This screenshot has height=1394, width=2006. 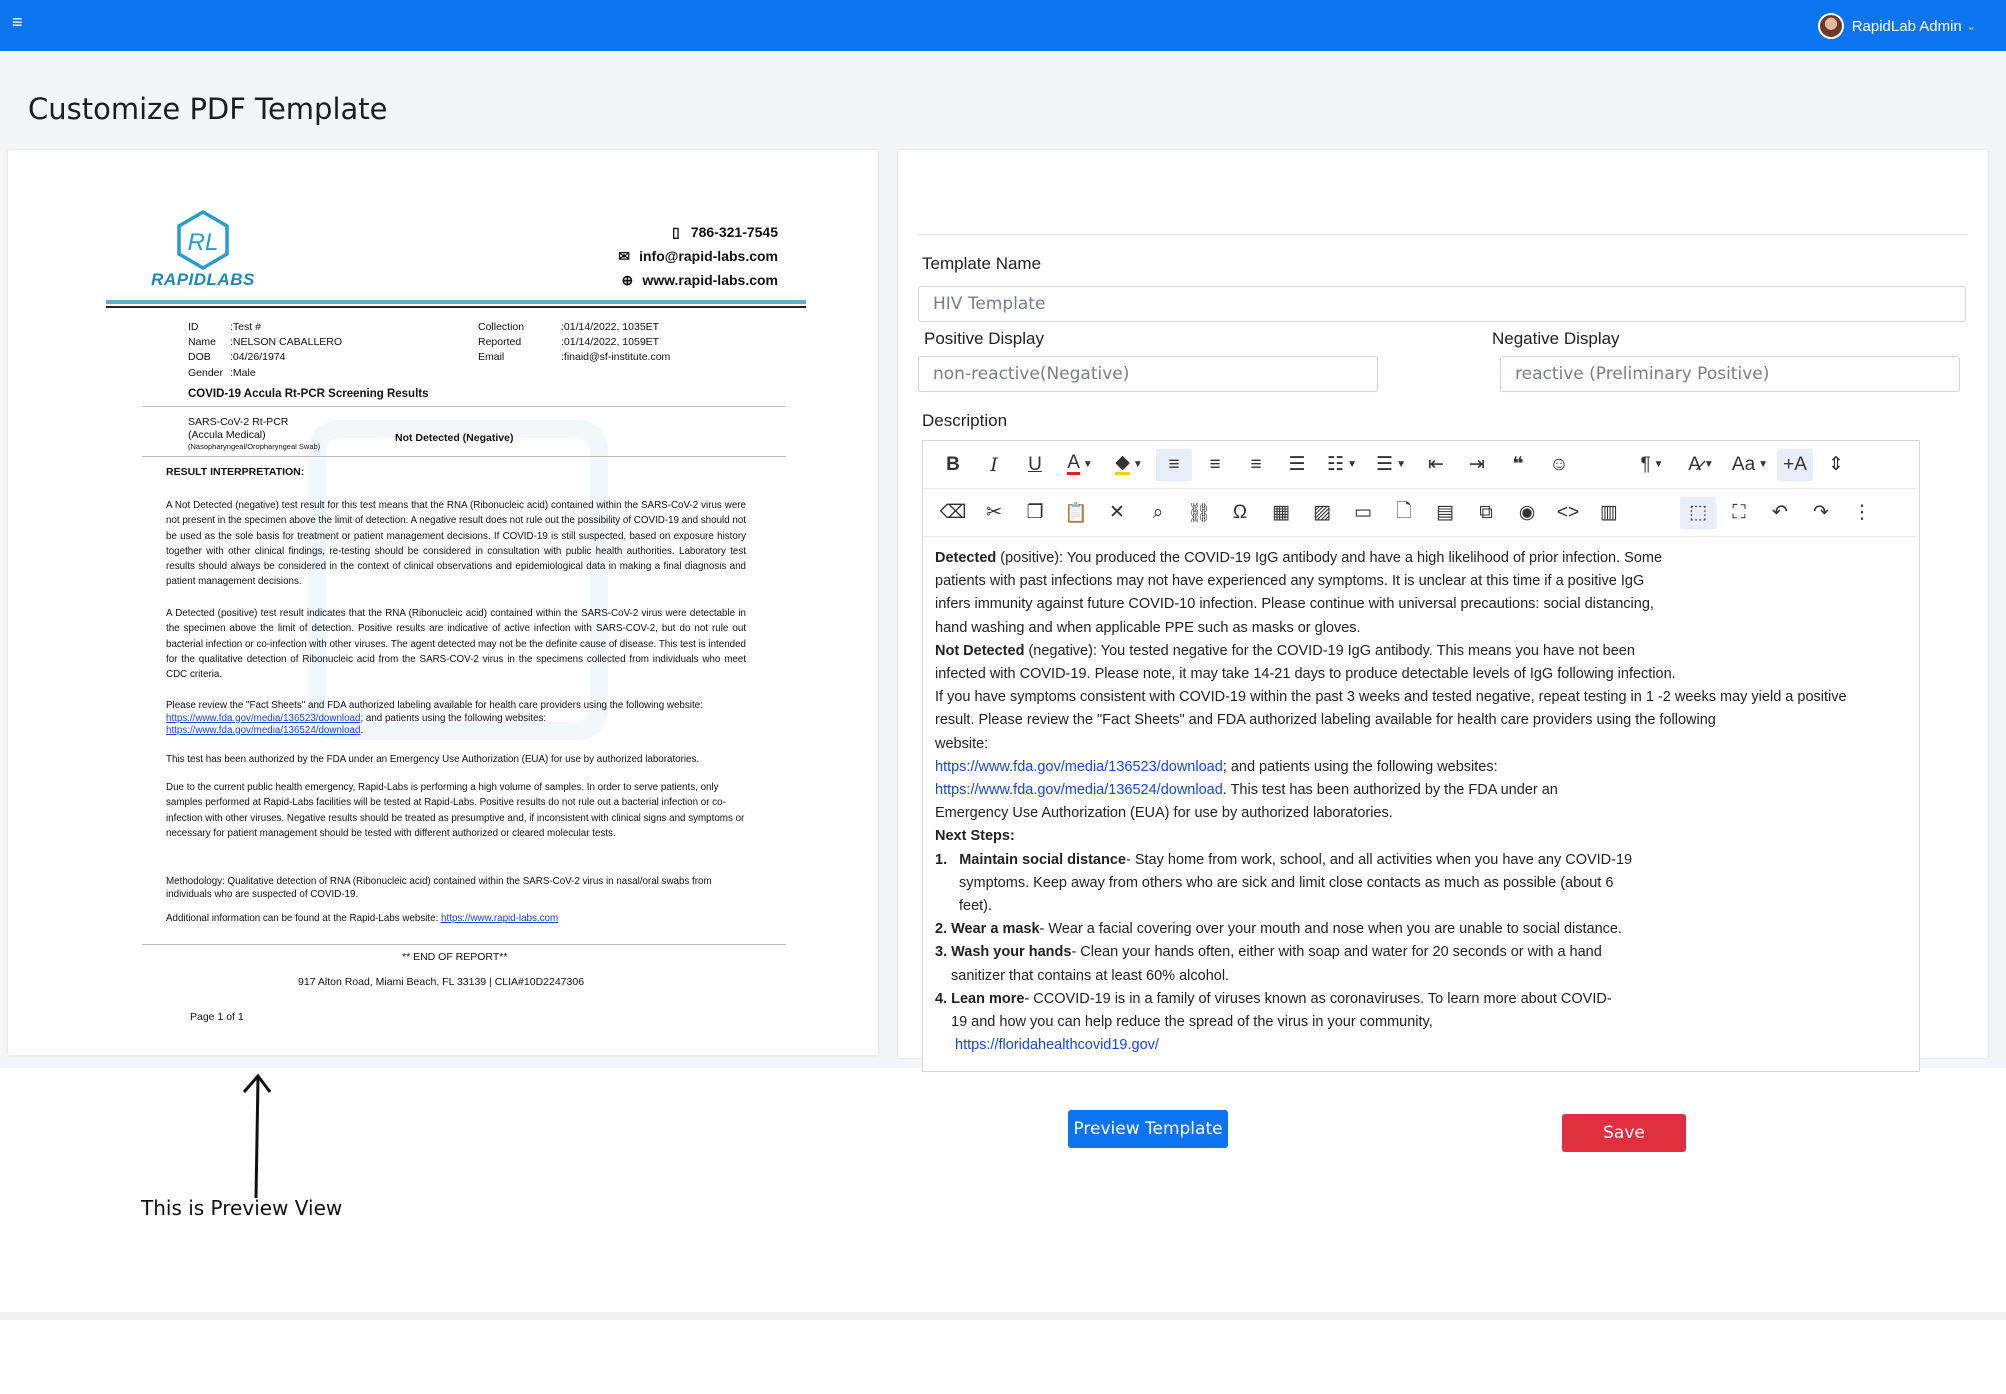 What do you see at coordinates (456, 307) in the screenshot?
I see `header-rule-dark` at bounding box center [456, 307].